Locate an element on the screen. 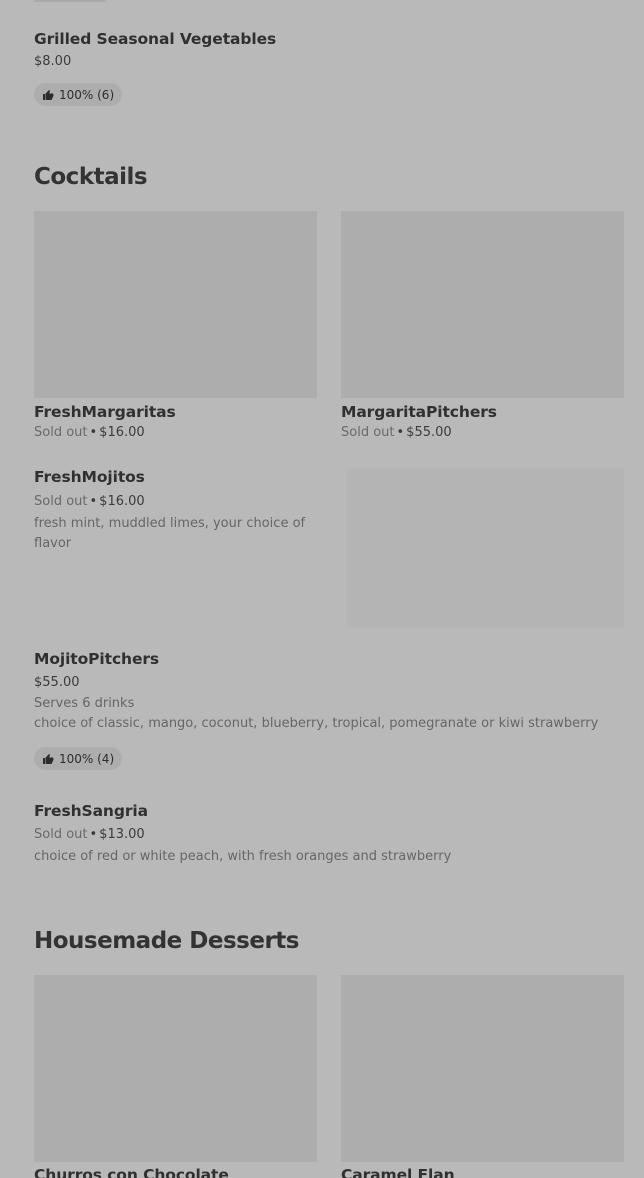 Image resolution: width=644 pixels, height=1178 pixels. rating-badge: 100% (4) is located at coordinates (78, 758).